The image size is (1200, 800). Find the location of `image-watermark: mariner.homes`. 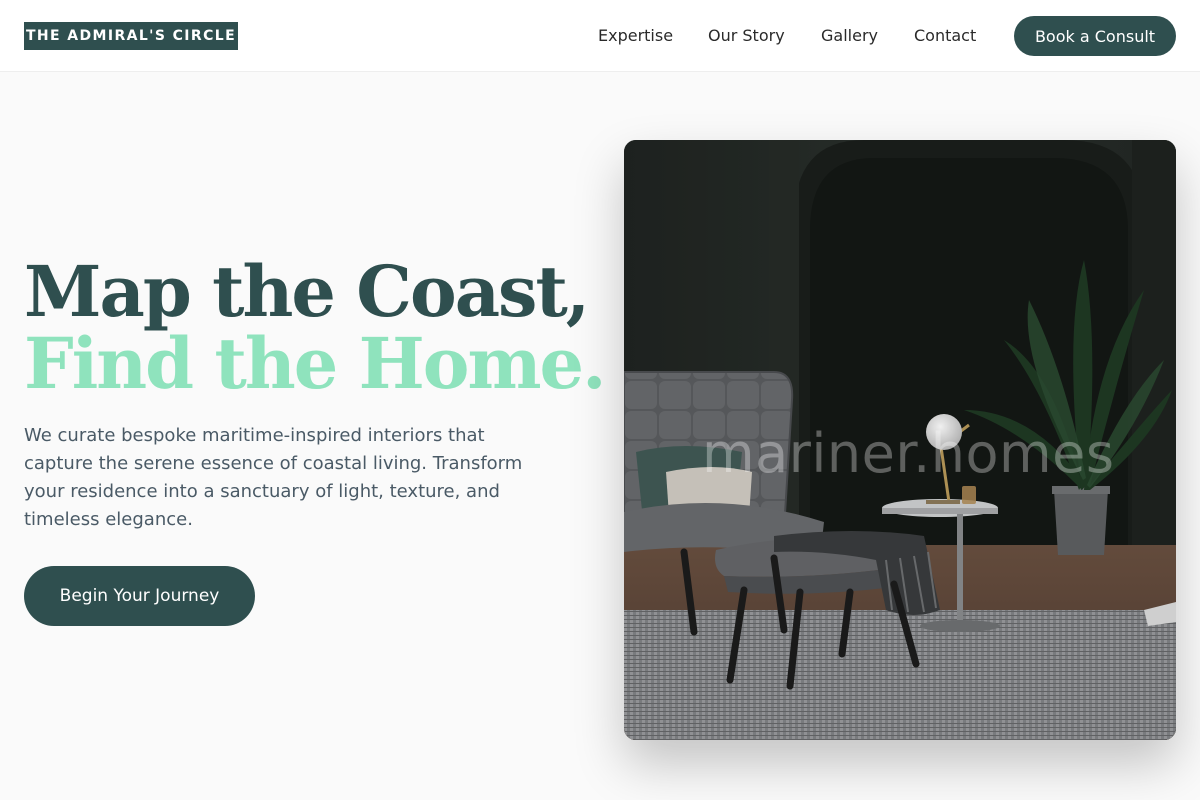

image-watermark: mariner.homes is located at coordinates (908, 453).